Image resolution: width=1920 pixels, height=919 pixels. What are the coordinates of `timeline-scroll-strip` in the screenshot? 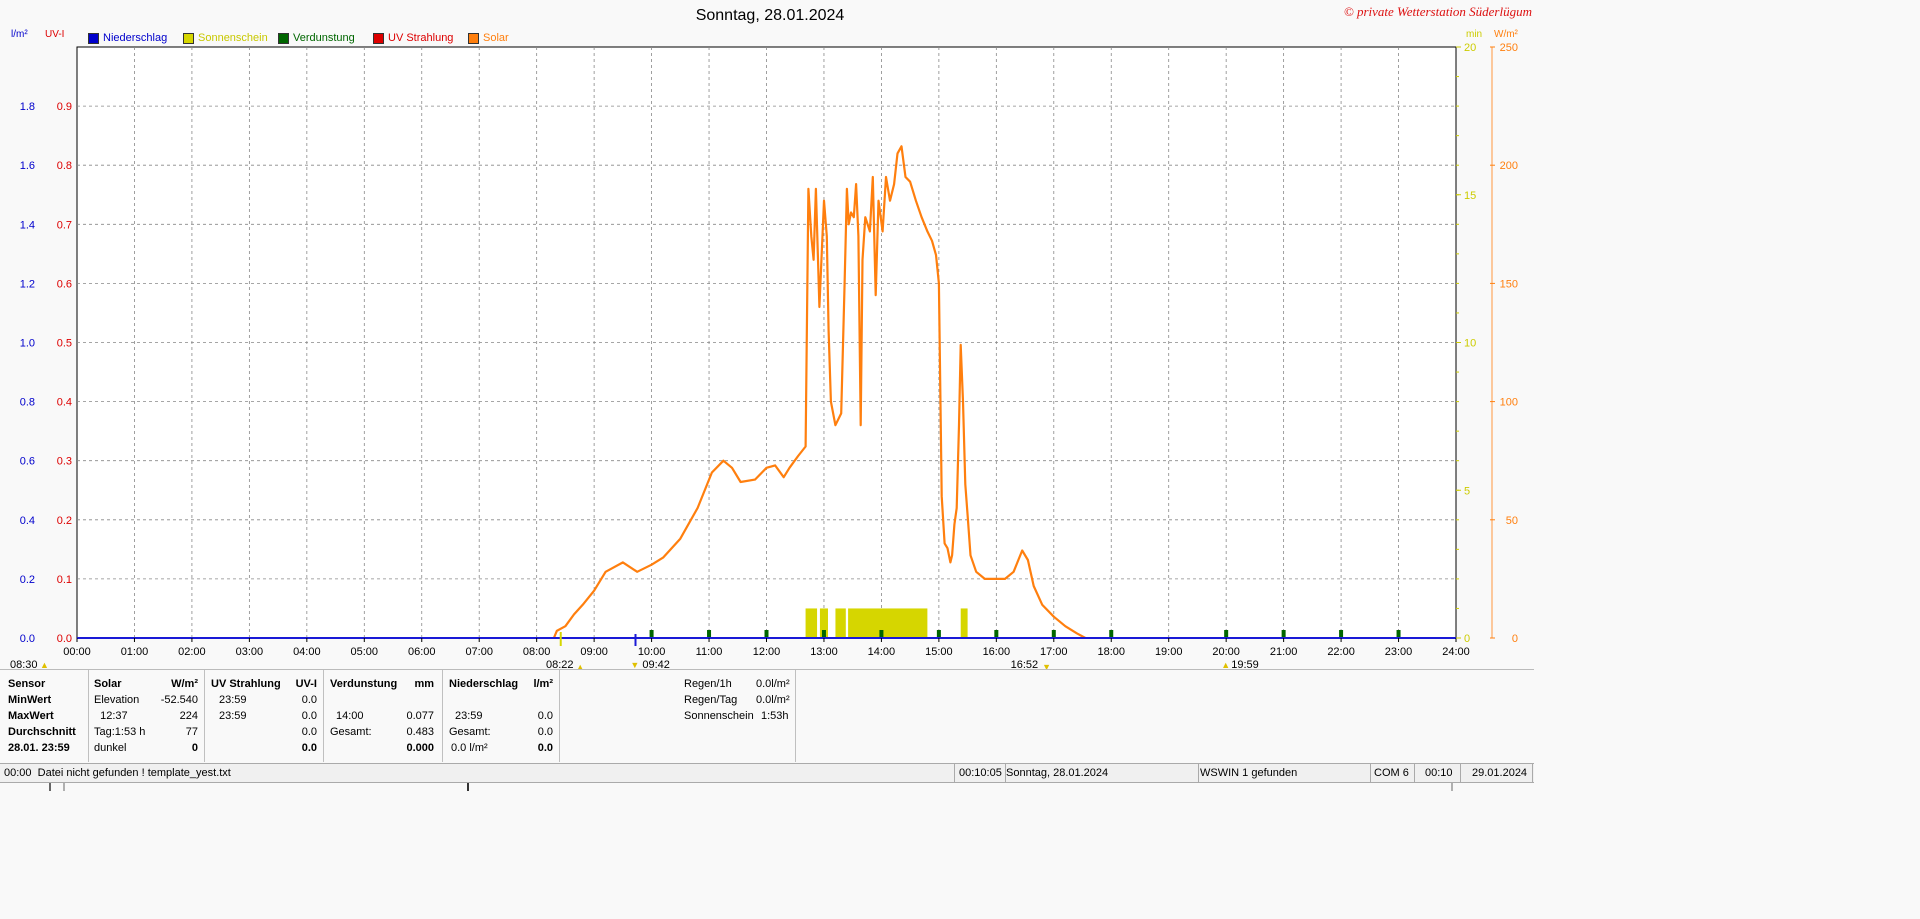 It's located at (730, 787).